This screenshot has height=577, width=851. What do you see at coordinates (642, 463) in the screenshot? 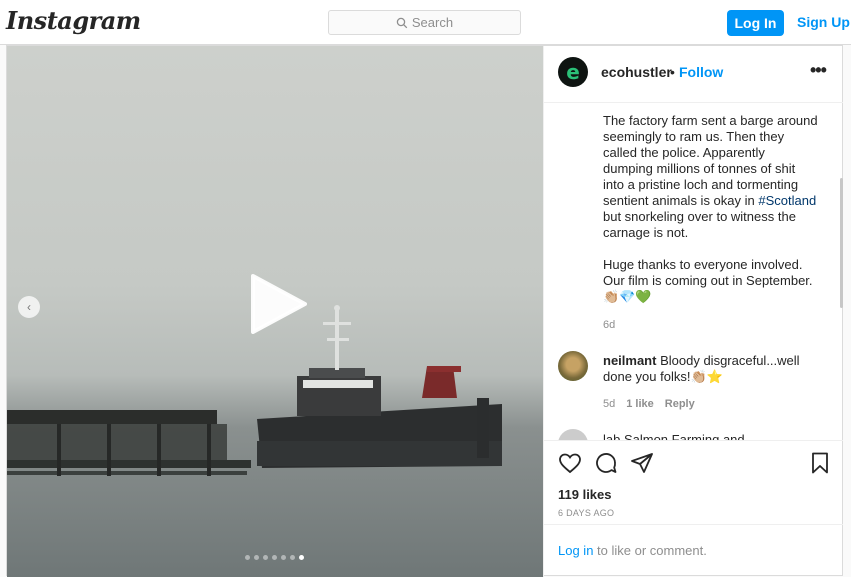
I see `share-icon` at bounding box center [642, 463].